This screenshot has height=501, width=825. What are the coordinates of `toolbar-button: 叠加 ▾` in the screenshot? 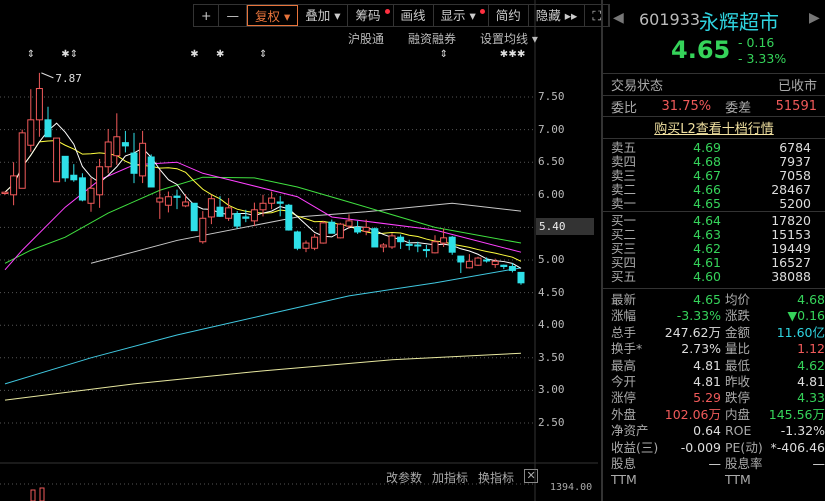 It's located at (323, 15).